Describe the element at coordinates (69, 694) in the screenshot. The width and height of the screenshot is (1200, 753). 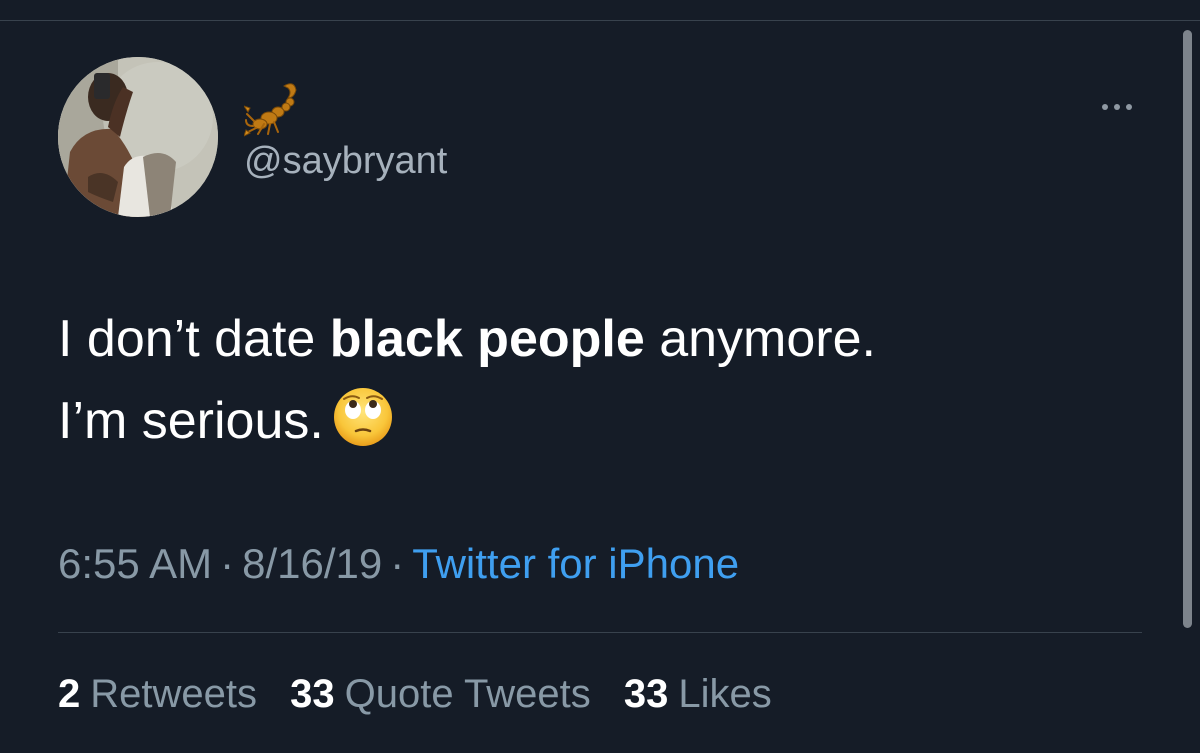
I see `retweets-count: 2` at that location.